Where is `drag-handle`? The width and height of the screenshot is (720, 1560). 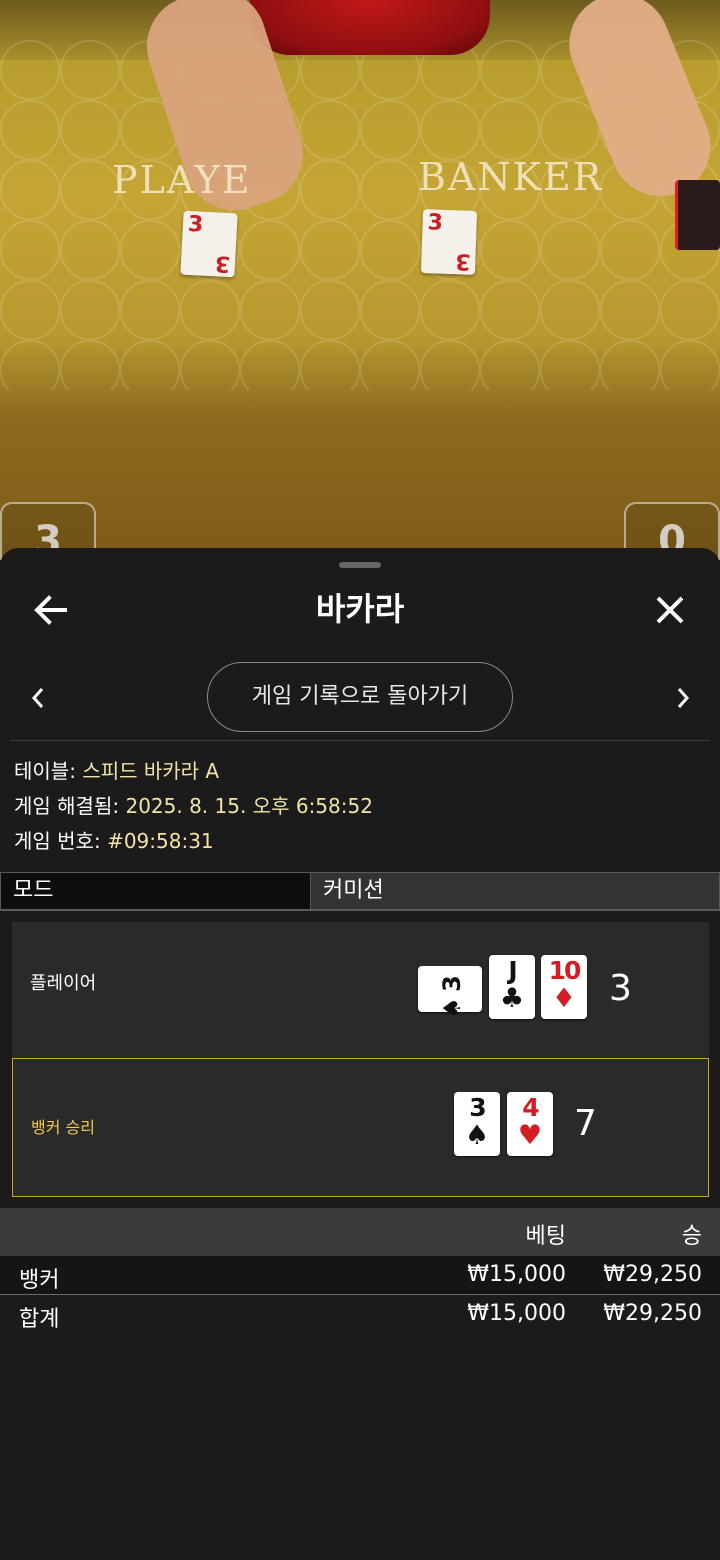
drag-handle is located at coordinates (360, 565).